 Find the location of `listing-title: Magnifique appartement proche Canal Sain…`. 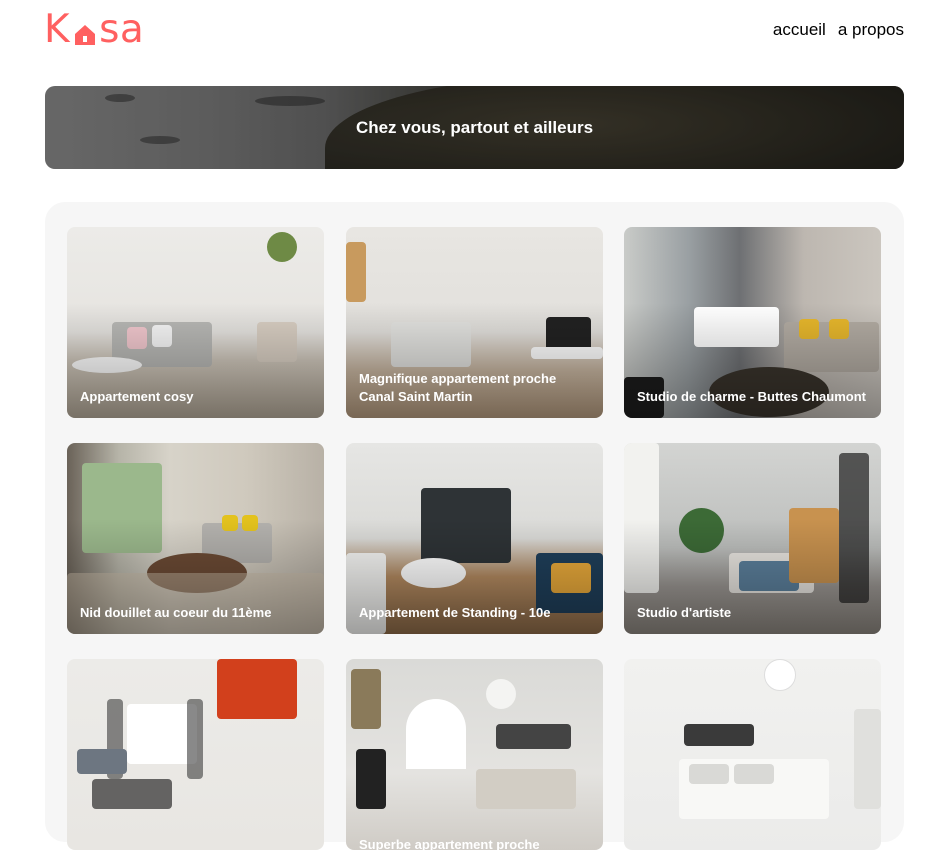

listing-title: Magnifique appartement proche Canal Sain… is located at coordinates (458, 387).